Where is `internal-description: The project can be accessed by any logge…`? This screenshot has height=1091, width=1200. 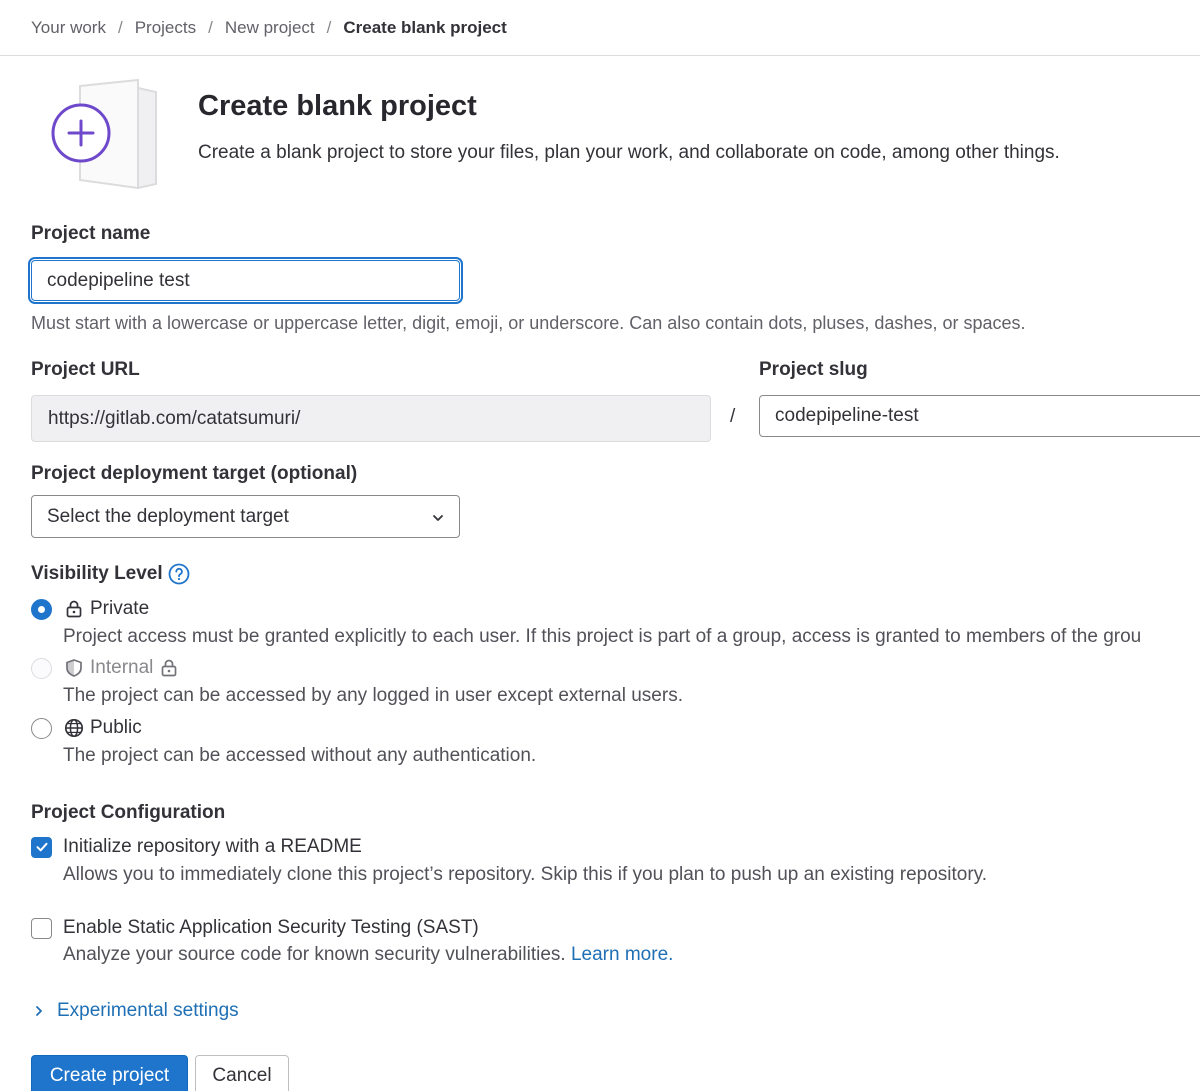 internal-description: The project can be accessed by any logge… is located at coordinates (373, 695).